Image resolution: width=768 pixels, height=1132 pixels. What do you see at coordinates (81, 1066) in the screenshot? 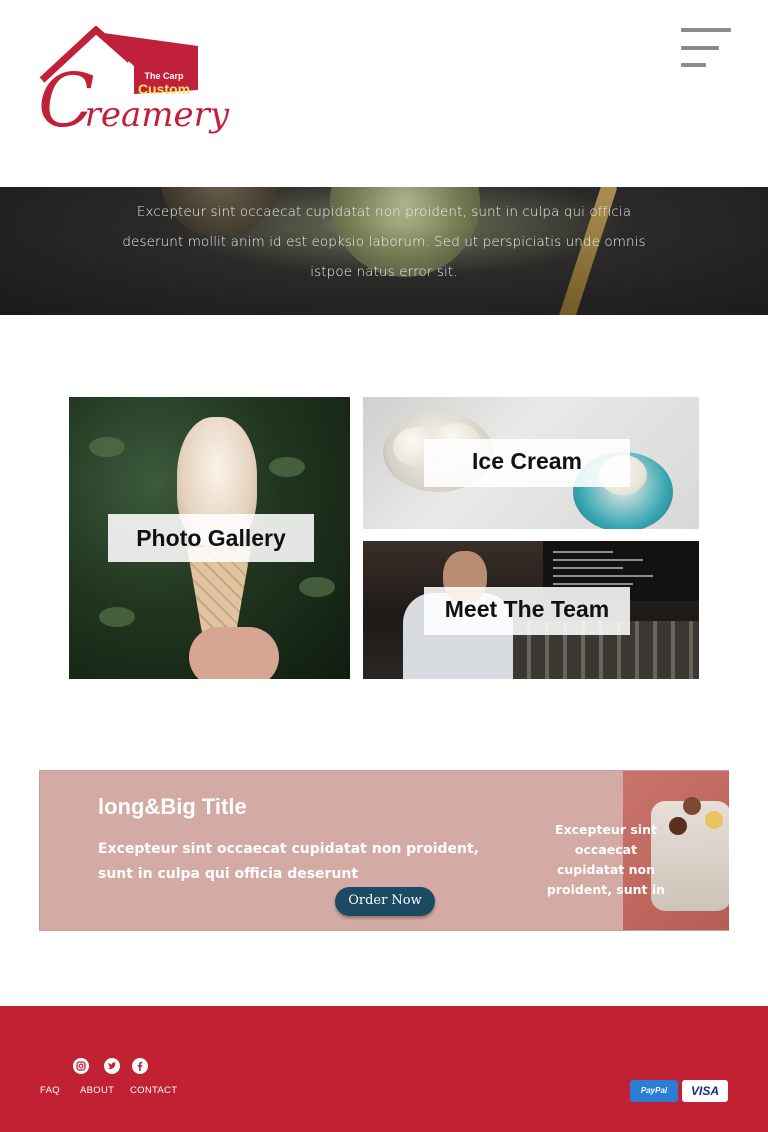
I see `instagram-icon` at bounding box center [81, 1066].